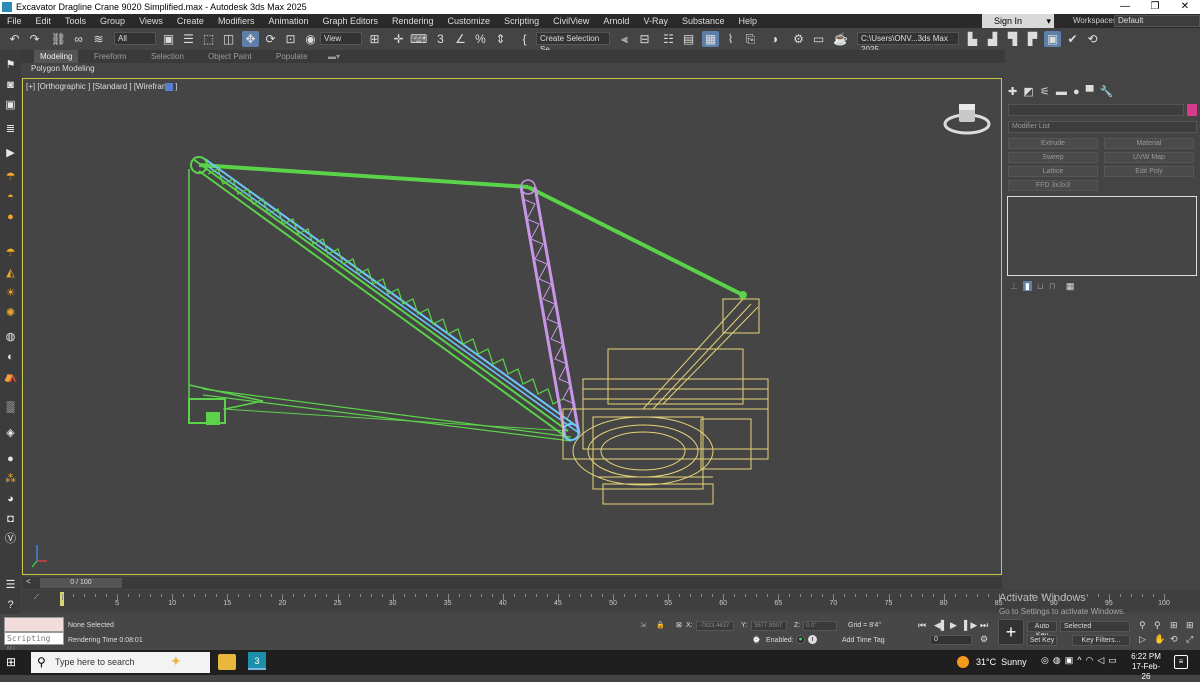 Image resolution: width=1200 pixels, height=682 pixels. I want to click on taskbar-search: Type here to search, so click(120, 662).